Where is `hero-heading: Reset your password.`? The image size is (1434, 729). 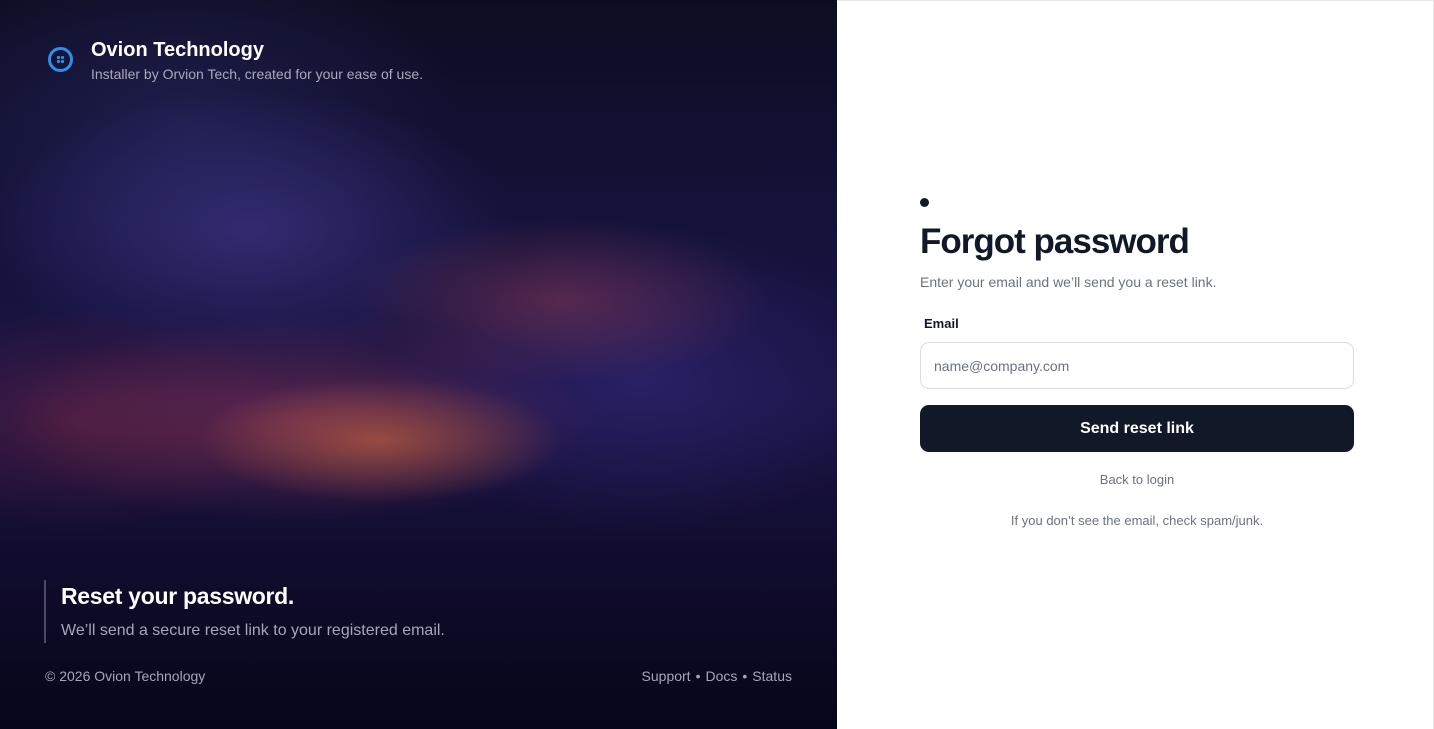
hero-heading: Reset your password. is located at coordinates (178, 596).